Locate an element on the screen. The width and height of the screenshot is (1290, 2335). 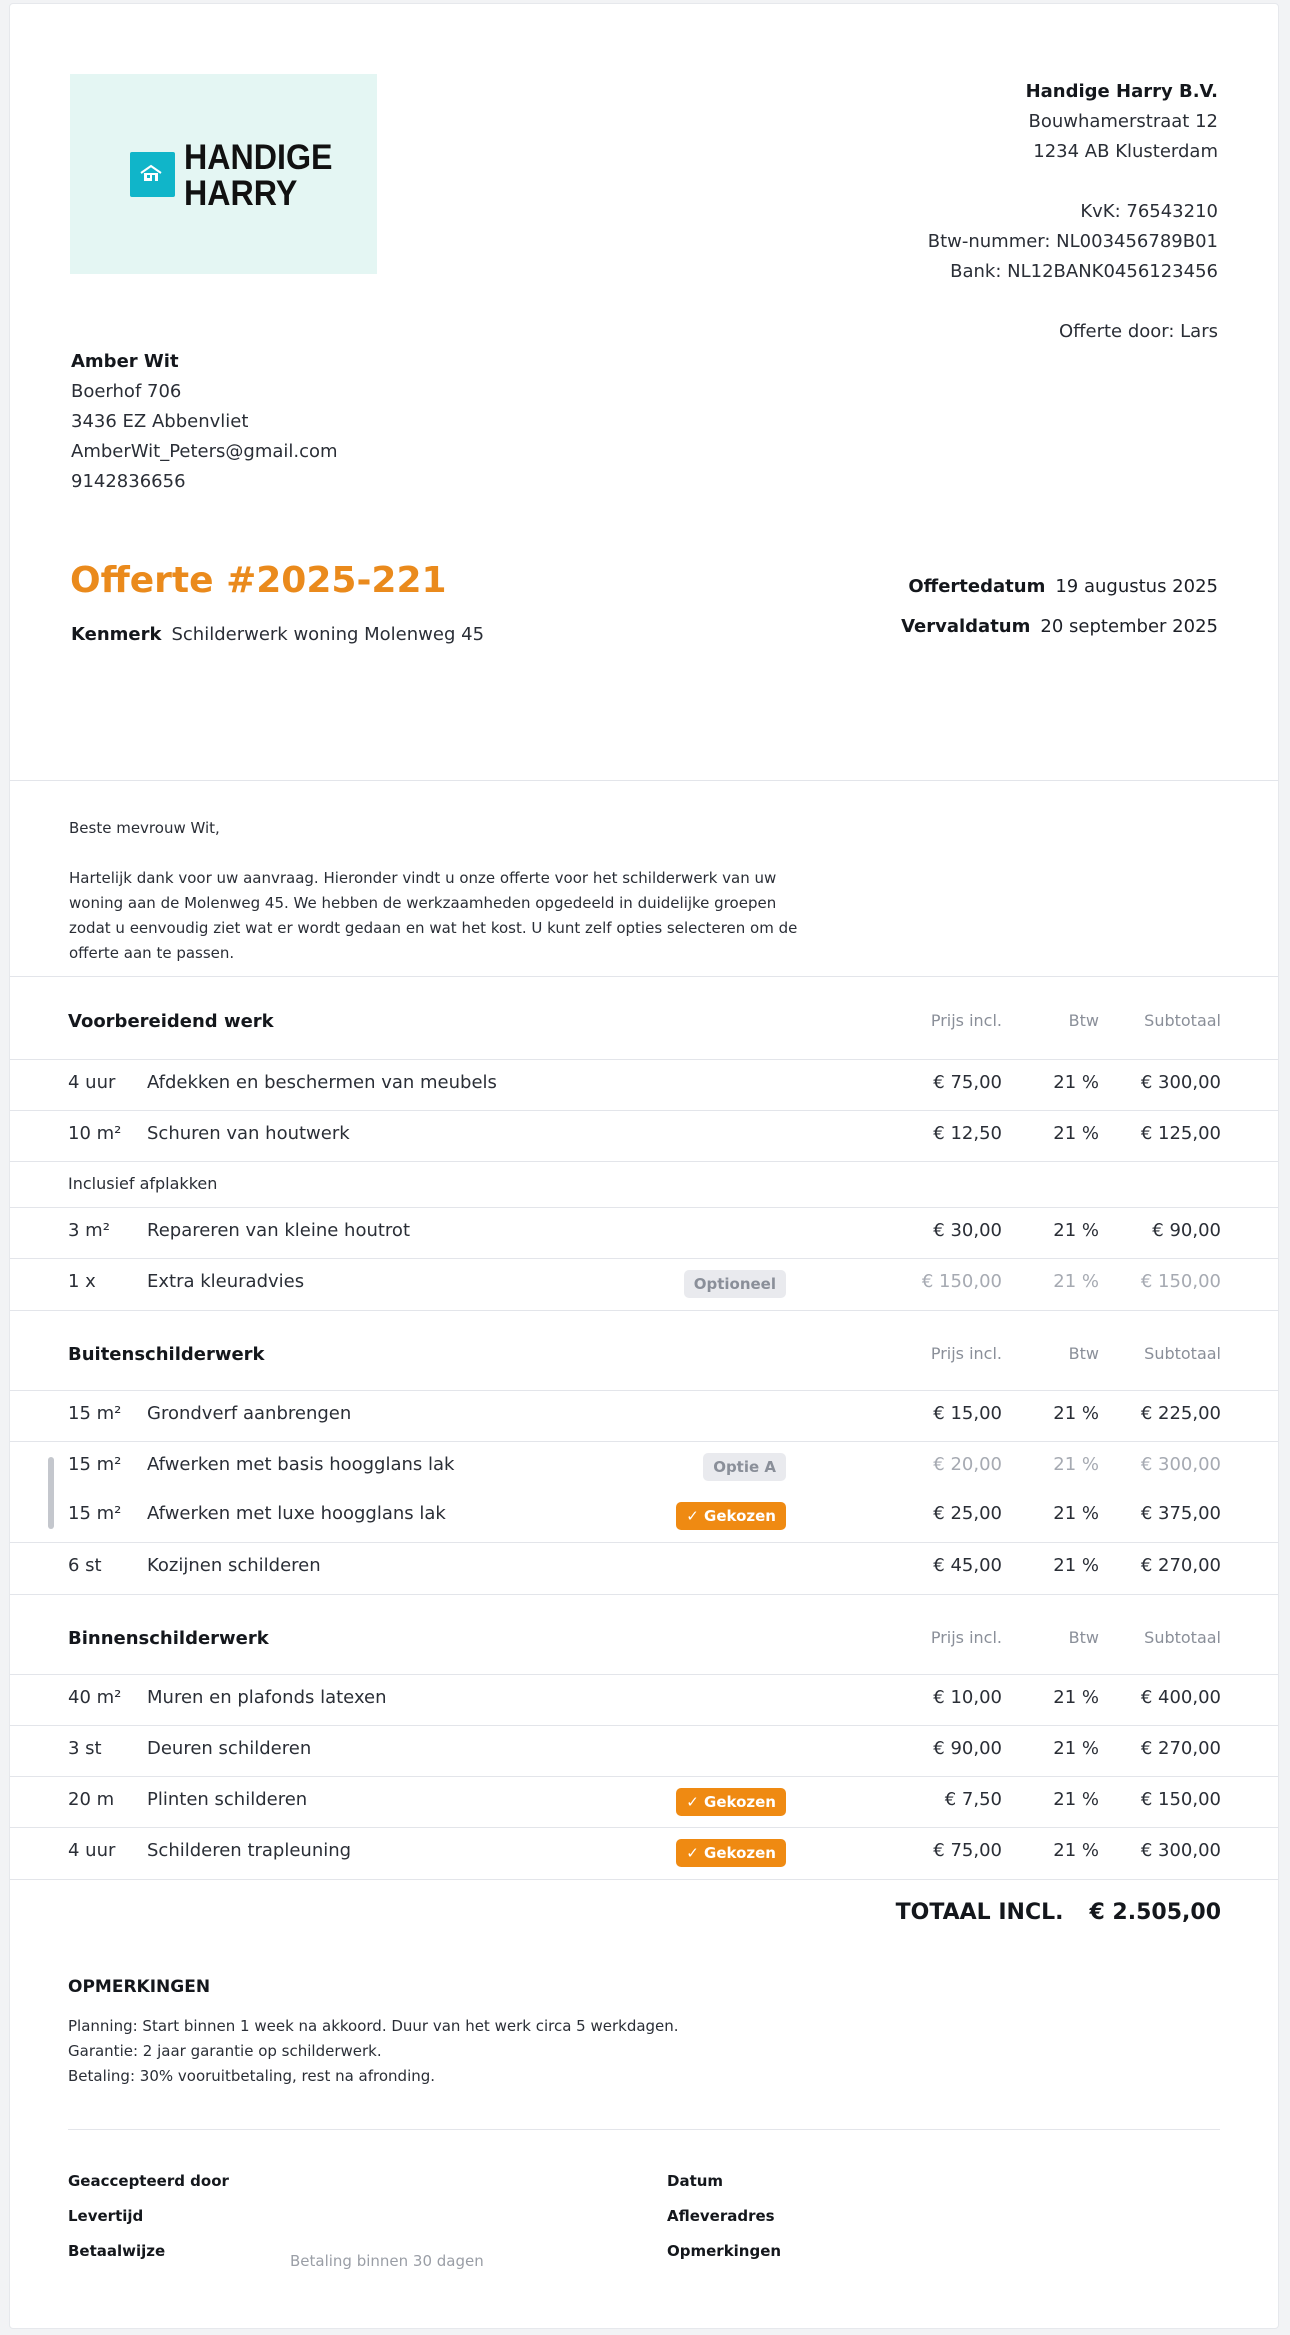
row-price: € 75,00 is located at coordinates (967, 1850).